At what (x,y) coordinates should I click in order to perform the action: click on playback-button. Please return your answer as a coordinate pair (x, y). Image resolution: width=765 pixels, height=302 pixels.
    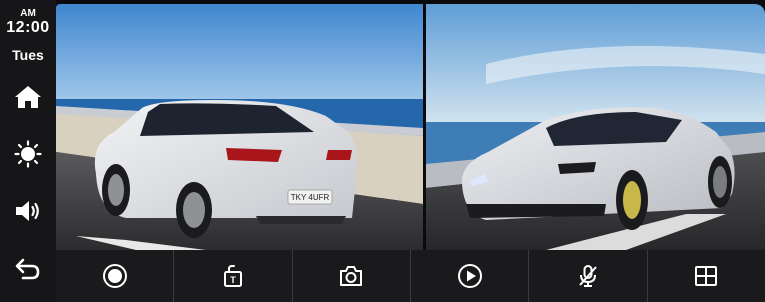
    Looking at the image, I should click on (468, 276).